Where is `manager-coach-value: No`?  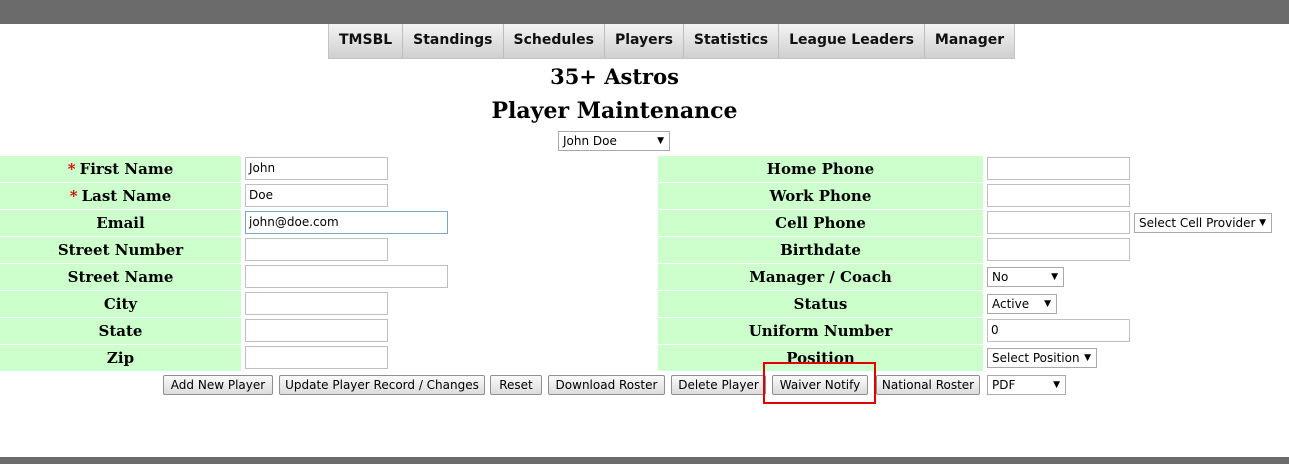 manager-coach-value: No is located at coordinates (1000, 277).